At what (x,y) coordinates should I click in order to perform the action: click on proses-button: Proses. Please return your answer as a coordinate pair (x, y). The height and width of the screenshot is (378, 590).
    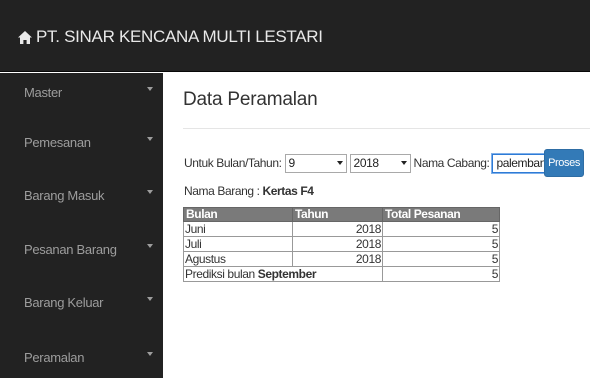
    Looking at the image, I should click on (564, 163).